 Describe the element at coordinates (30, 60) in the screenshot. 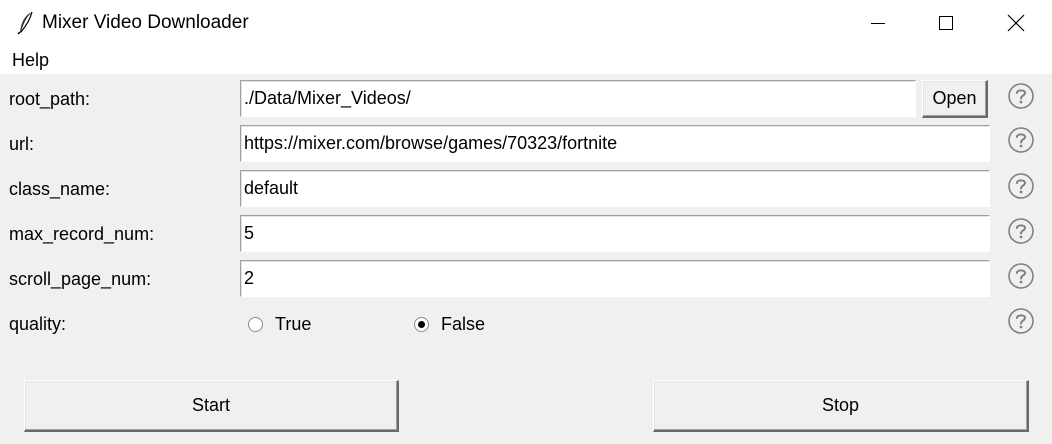

I see `menu-help: Help` at that location.